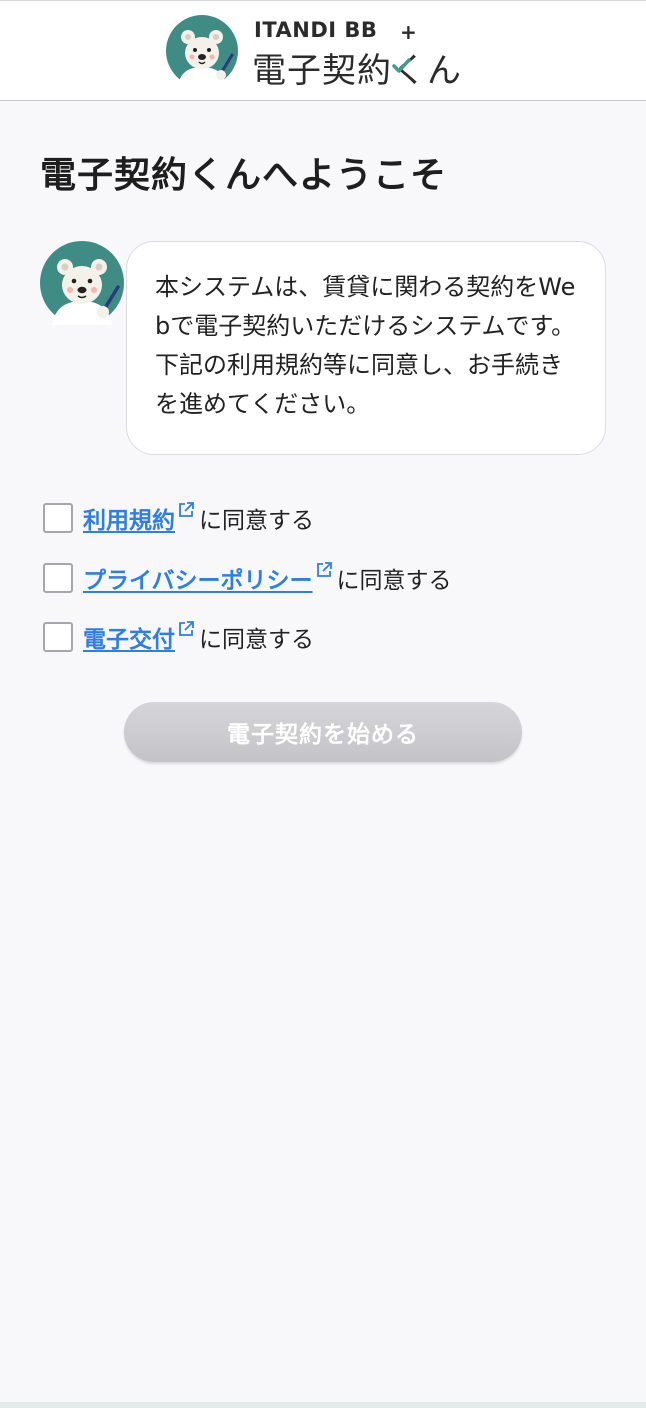  What do you see at coordinates (178, 637) in the screenshot?
I see `agreement-row-e-delivery: 電子交付 に同意する` at bounding box center [178, 637].